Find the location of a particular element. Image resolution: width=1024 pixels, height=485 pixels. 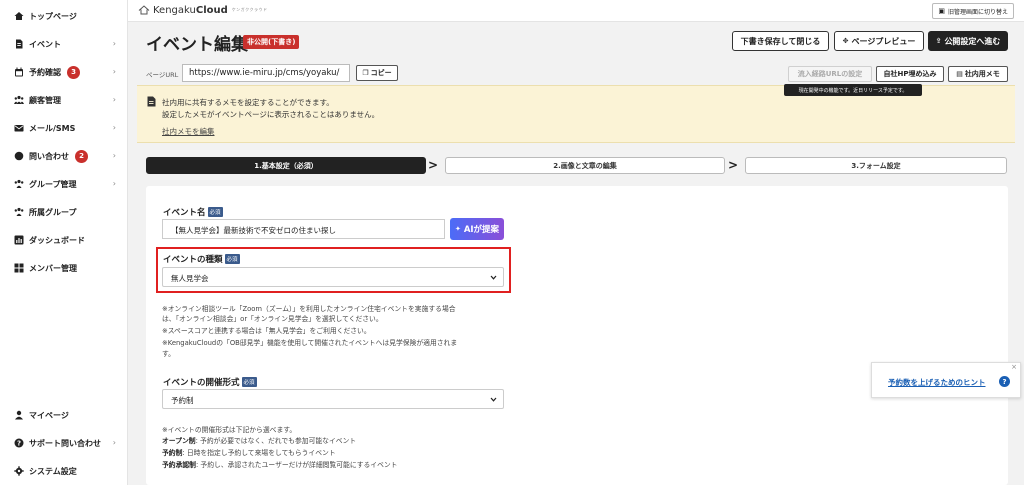

page-preview-button: ✥ ページプレビュー is located at coordinates (879, 41).